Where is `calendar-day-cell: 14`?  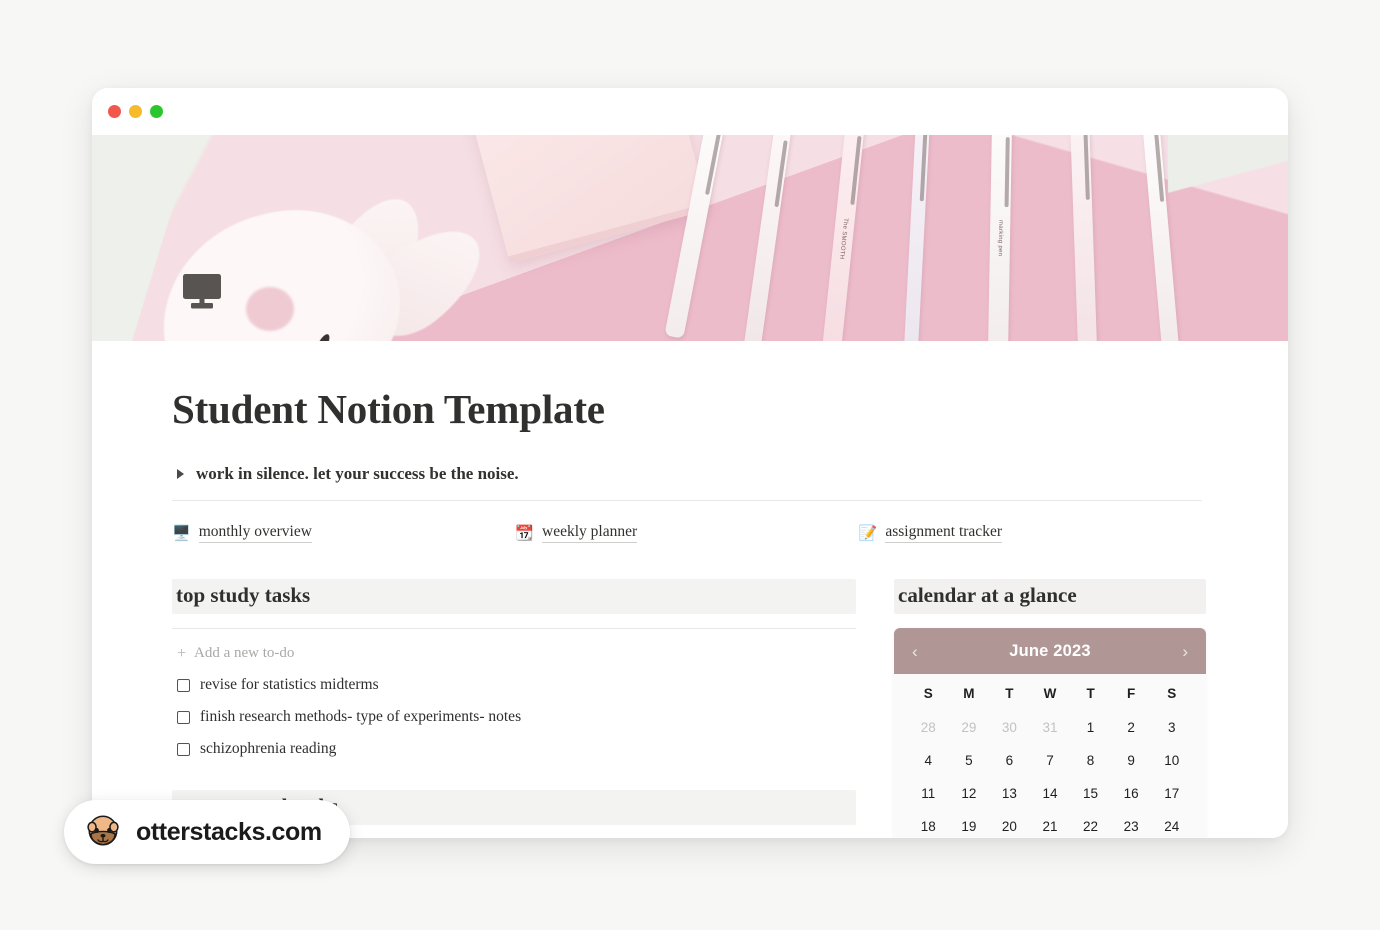
calendar-day-cell: 14 is located at coordinates (1050, 793).